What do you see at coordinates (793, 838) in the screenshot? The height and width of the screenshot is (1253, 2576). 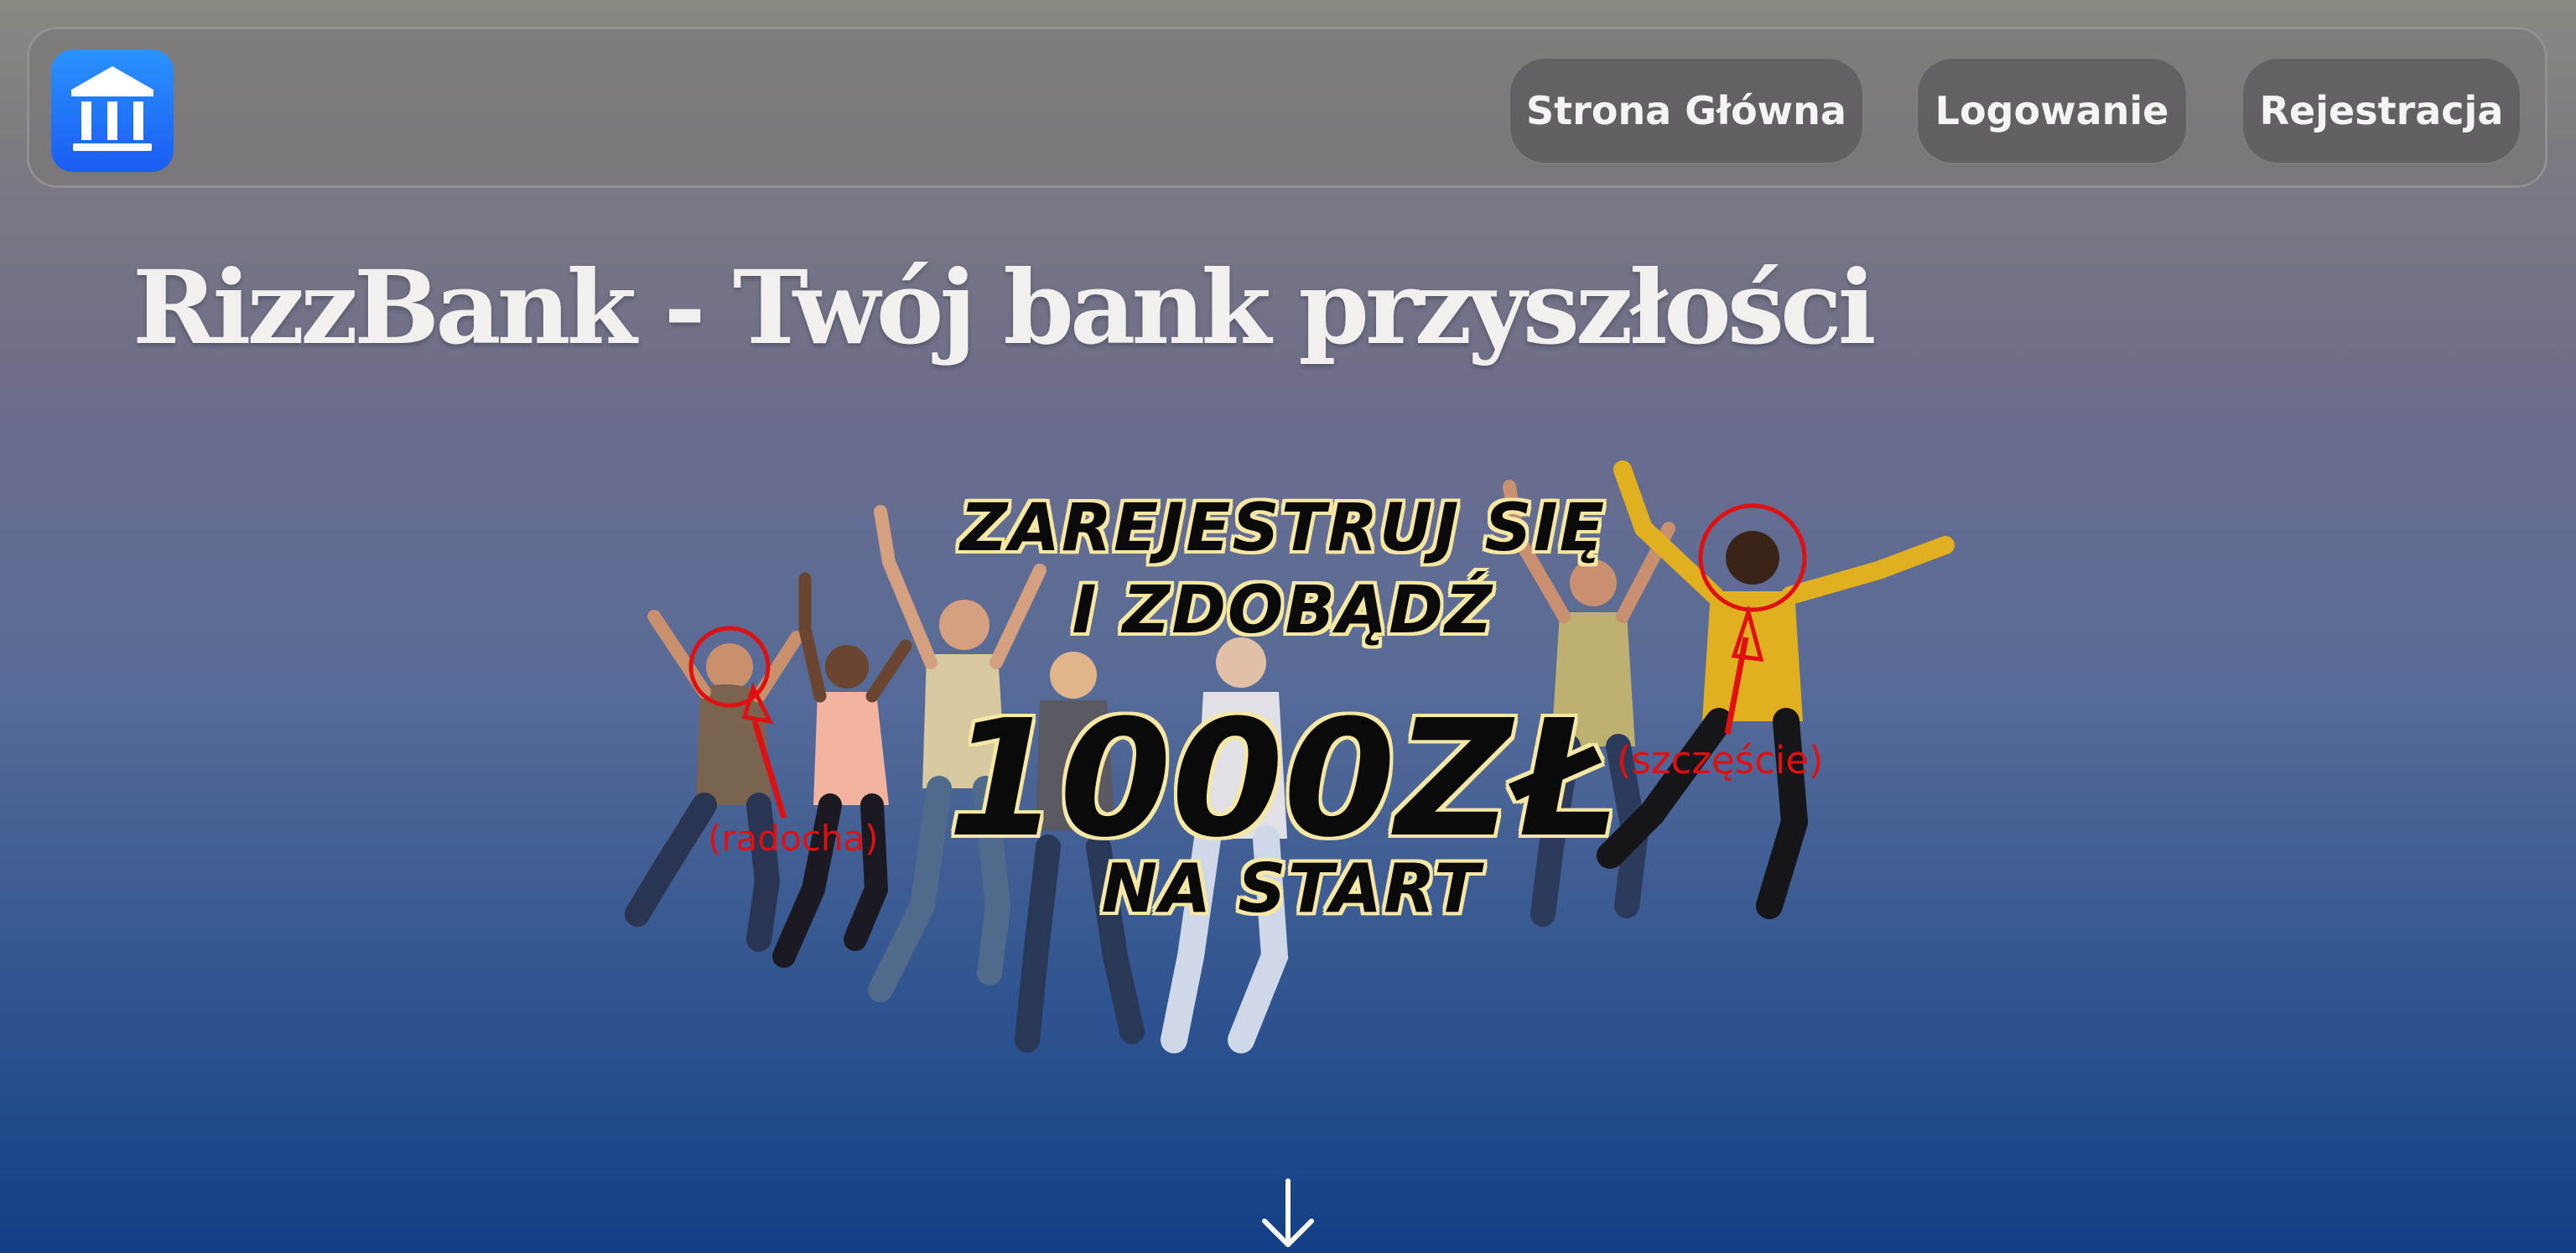 I see `annotation-label-left: (radocha)` at bounding box center [793, 838].